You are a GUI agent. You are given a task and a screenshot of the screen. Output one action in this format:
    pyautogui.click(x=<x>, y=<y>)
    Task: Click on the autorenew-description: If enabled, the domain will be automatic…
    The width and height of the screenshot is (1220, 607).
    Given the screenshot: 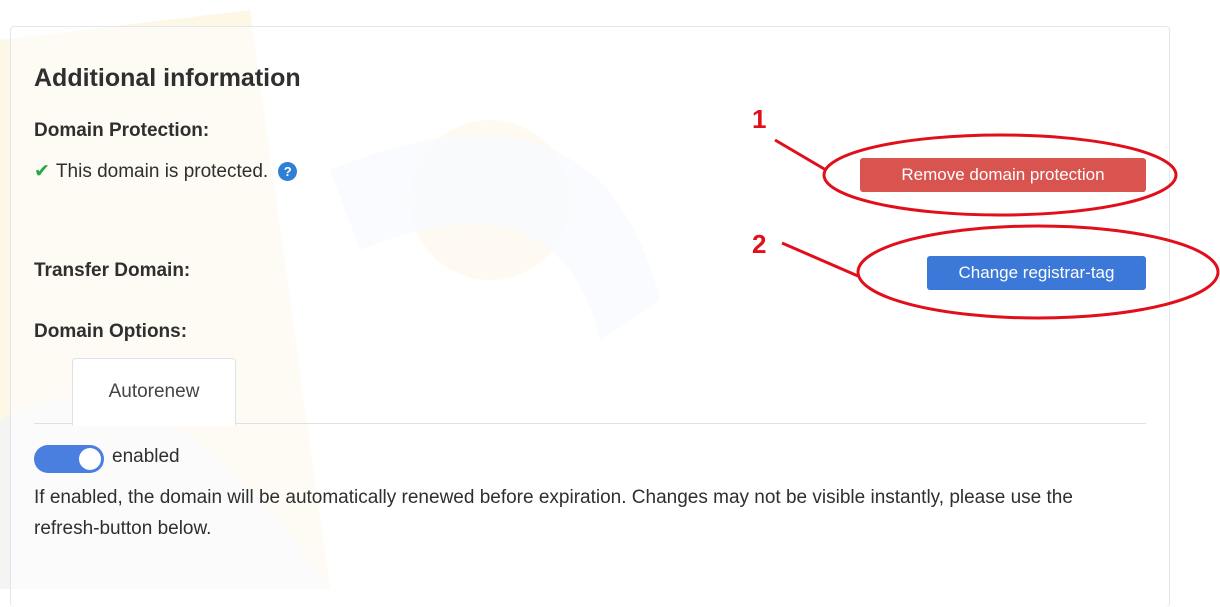 What is the action you would take?
    pyautogui.click(x=553, y=513)
    